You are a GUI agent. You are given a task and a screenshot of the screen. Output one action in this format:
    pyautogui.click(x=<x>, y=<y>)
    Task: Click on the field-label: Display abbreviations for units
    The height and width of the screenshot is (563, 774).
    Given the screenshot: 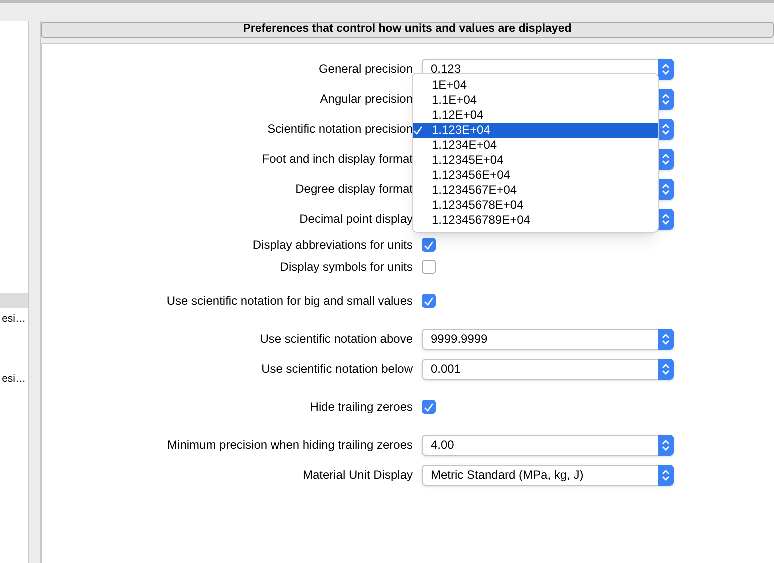 What is the action you would take?
    pyautogui.click(x=332, y=245)
    